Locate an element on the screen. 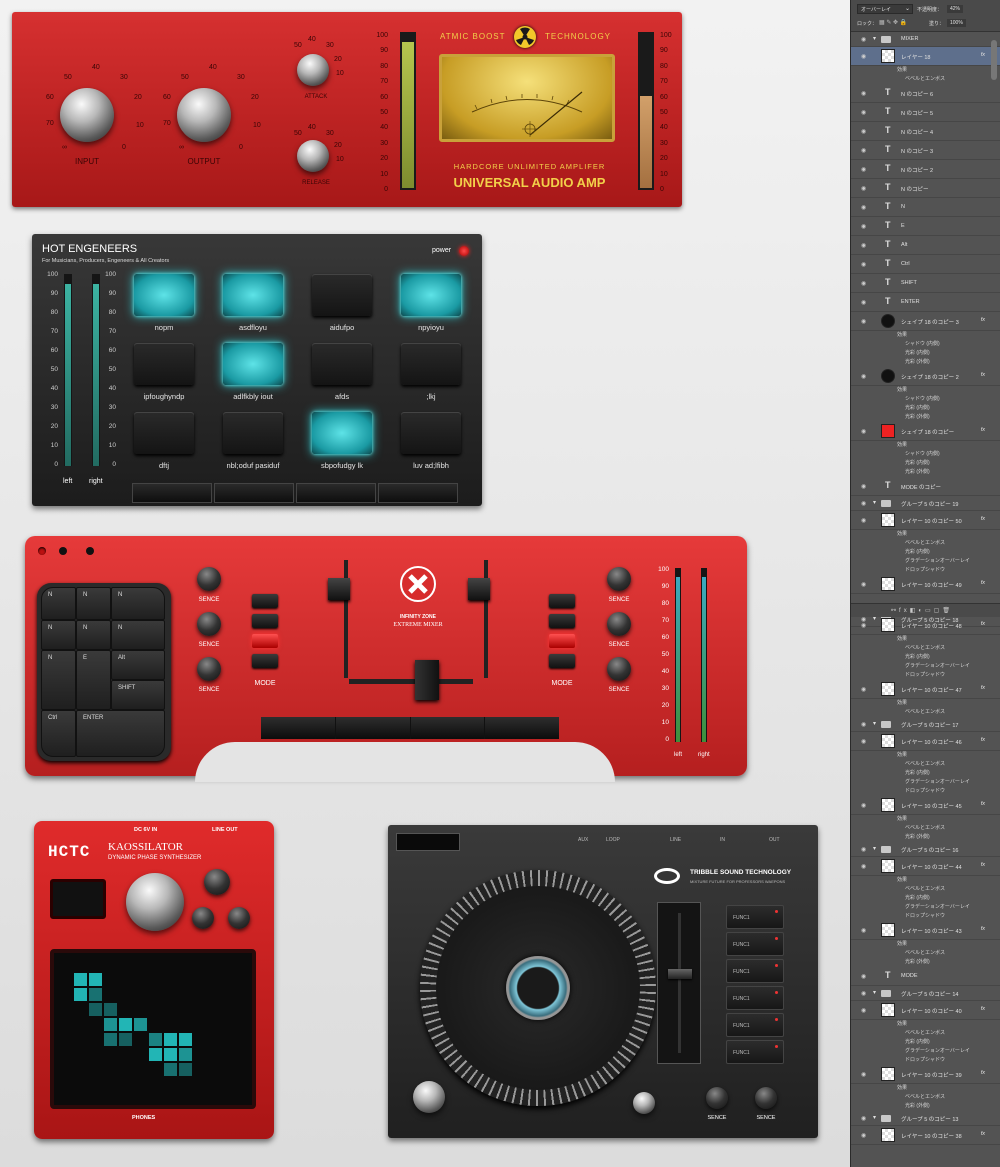 Image resolution: width=1000 pixels, height=1167 pixels. adjust-icon: ◐ is located at coordinates (921, 611).